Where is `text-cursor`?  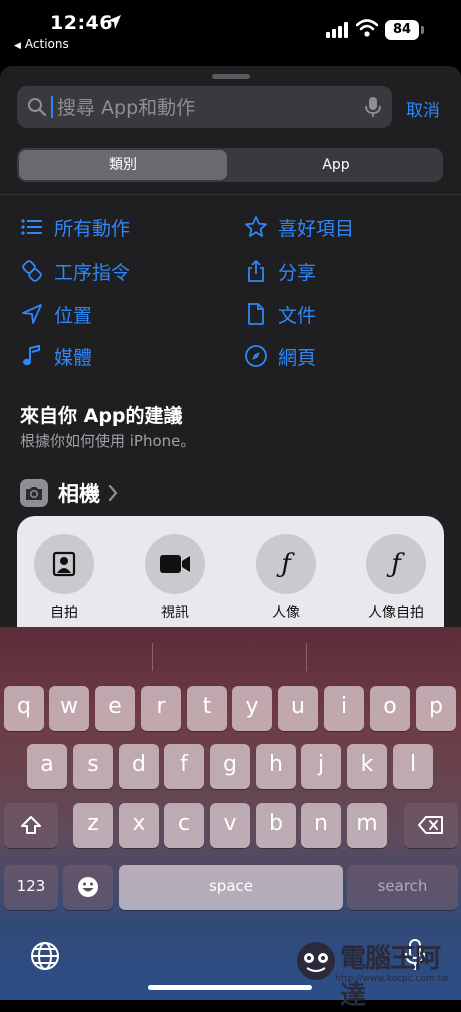 text-cursor is located at coordinates (52, 107).